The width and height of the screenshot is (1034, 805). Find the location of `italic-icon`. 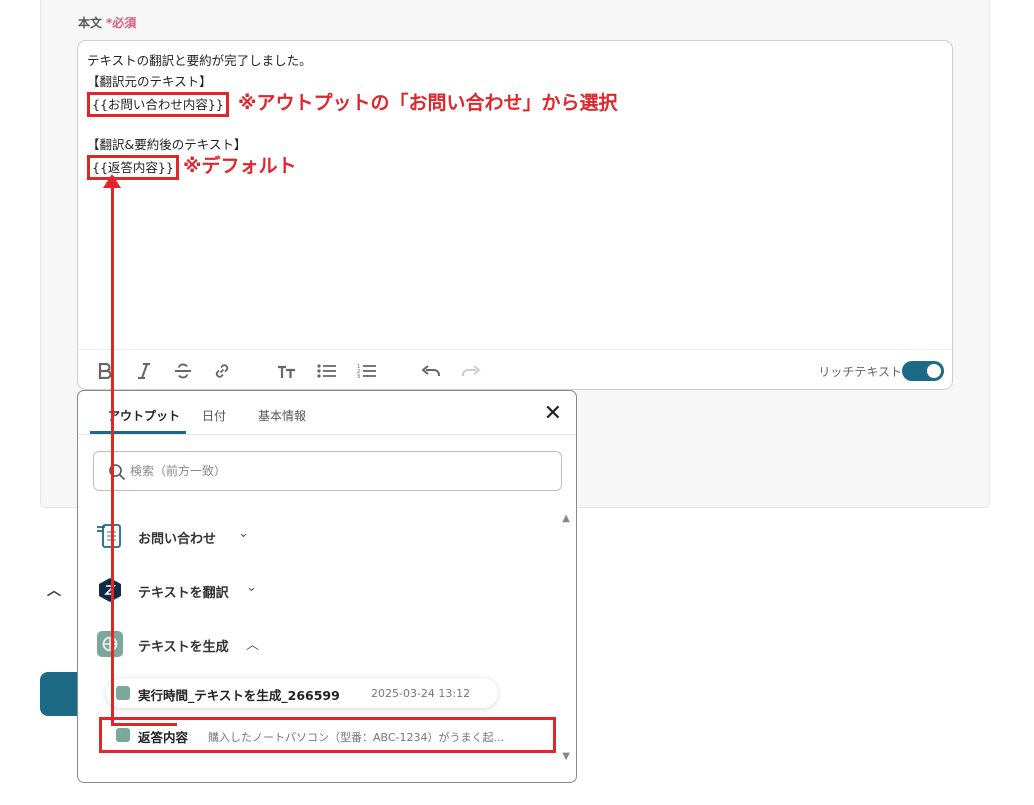

italic-icon is located at coordinates (144, 371).